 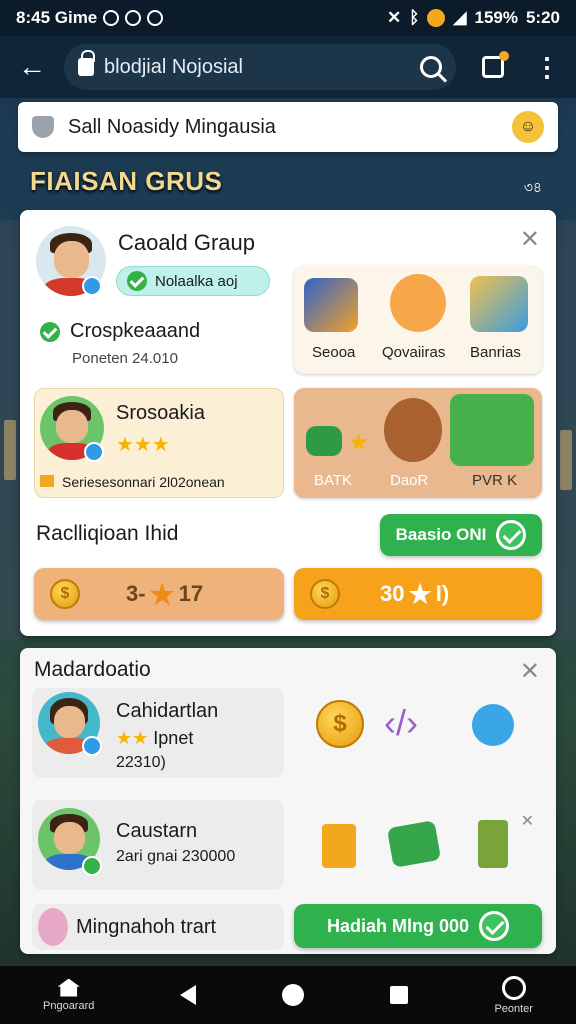 I want to click on bluetooth-icon: ᛒ, so click(x=414, y=17).